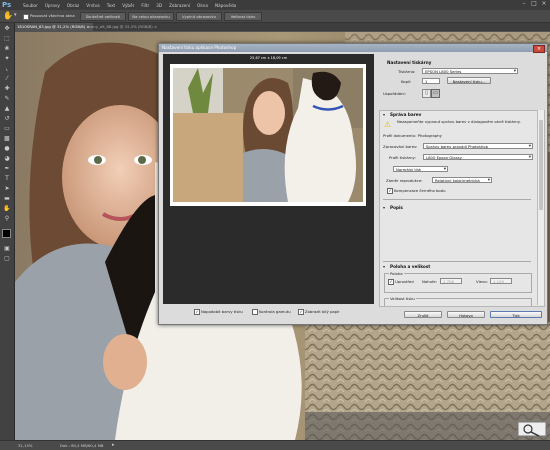 Image resolution: width=550 pixels, height=450 pixels. I want to click on restore-icon: □, so click(534, 4).